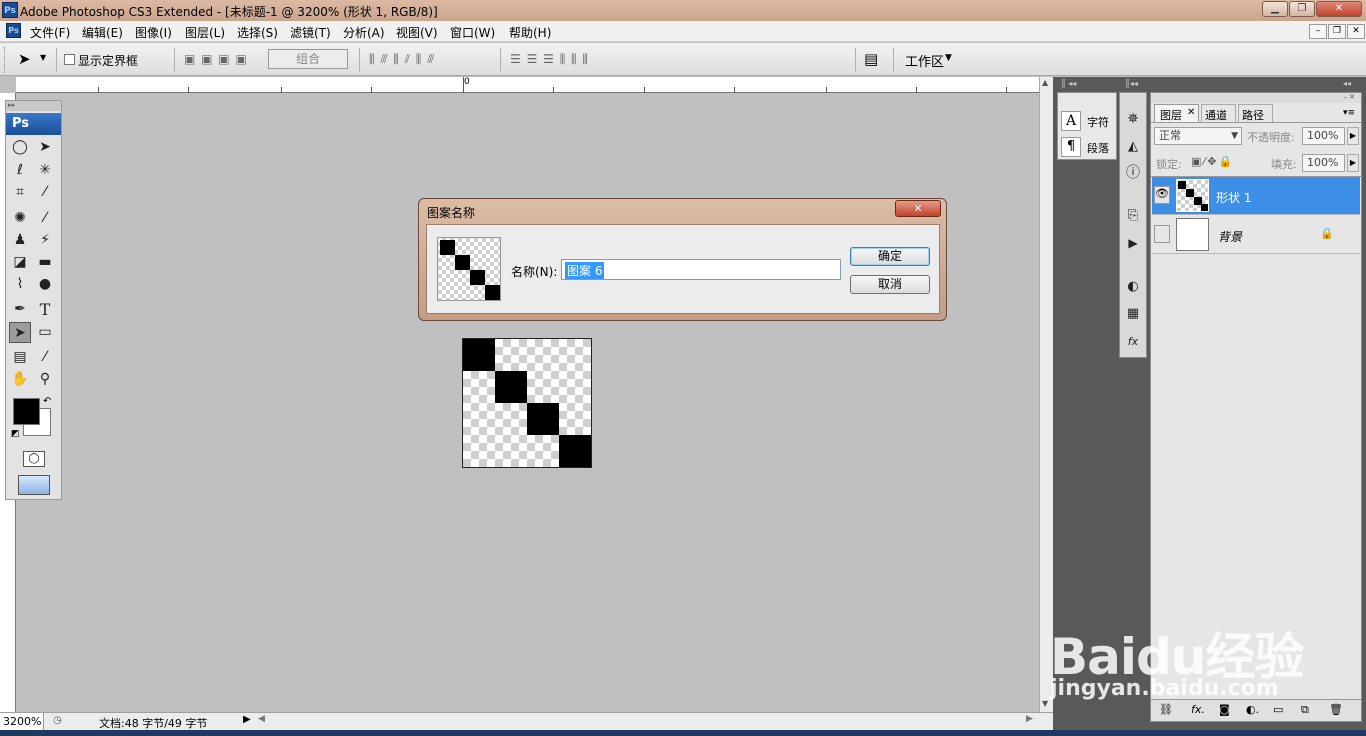 The image size is (1366, 736). What do you see at coordinates (918, 208) in the screenshot?
I see `dialog-close-button: ✕` at bounding box center [918, 208].